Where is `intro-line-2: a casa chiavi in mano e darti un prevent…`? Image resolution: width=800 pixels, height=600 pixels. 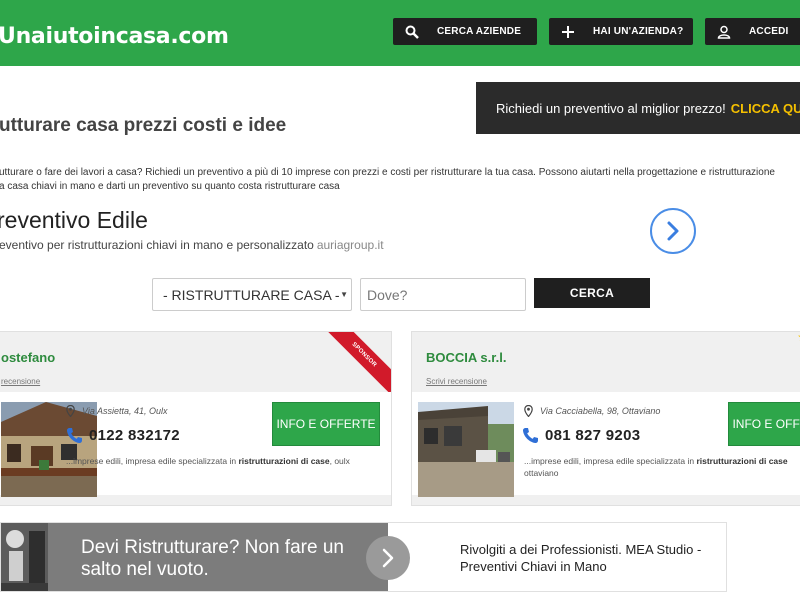 intro-line-2: a casa chiavi in mano e darti un prevent… is located at coordinates (170, 186).